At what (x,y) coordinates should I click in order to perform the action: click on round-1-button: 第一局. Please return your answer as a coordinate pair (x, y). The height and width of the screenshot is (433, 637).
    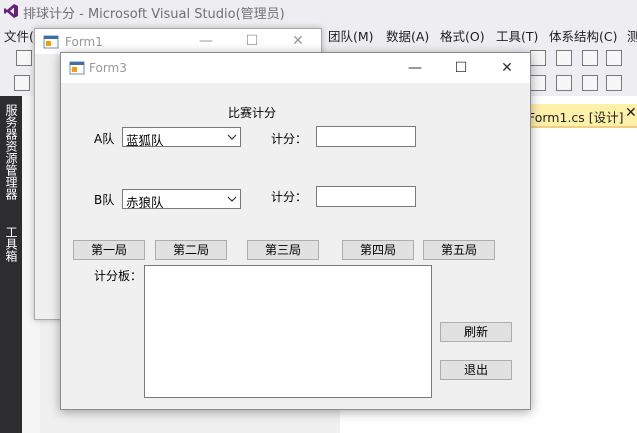
    Looking at the image, I should click on (109, 250).